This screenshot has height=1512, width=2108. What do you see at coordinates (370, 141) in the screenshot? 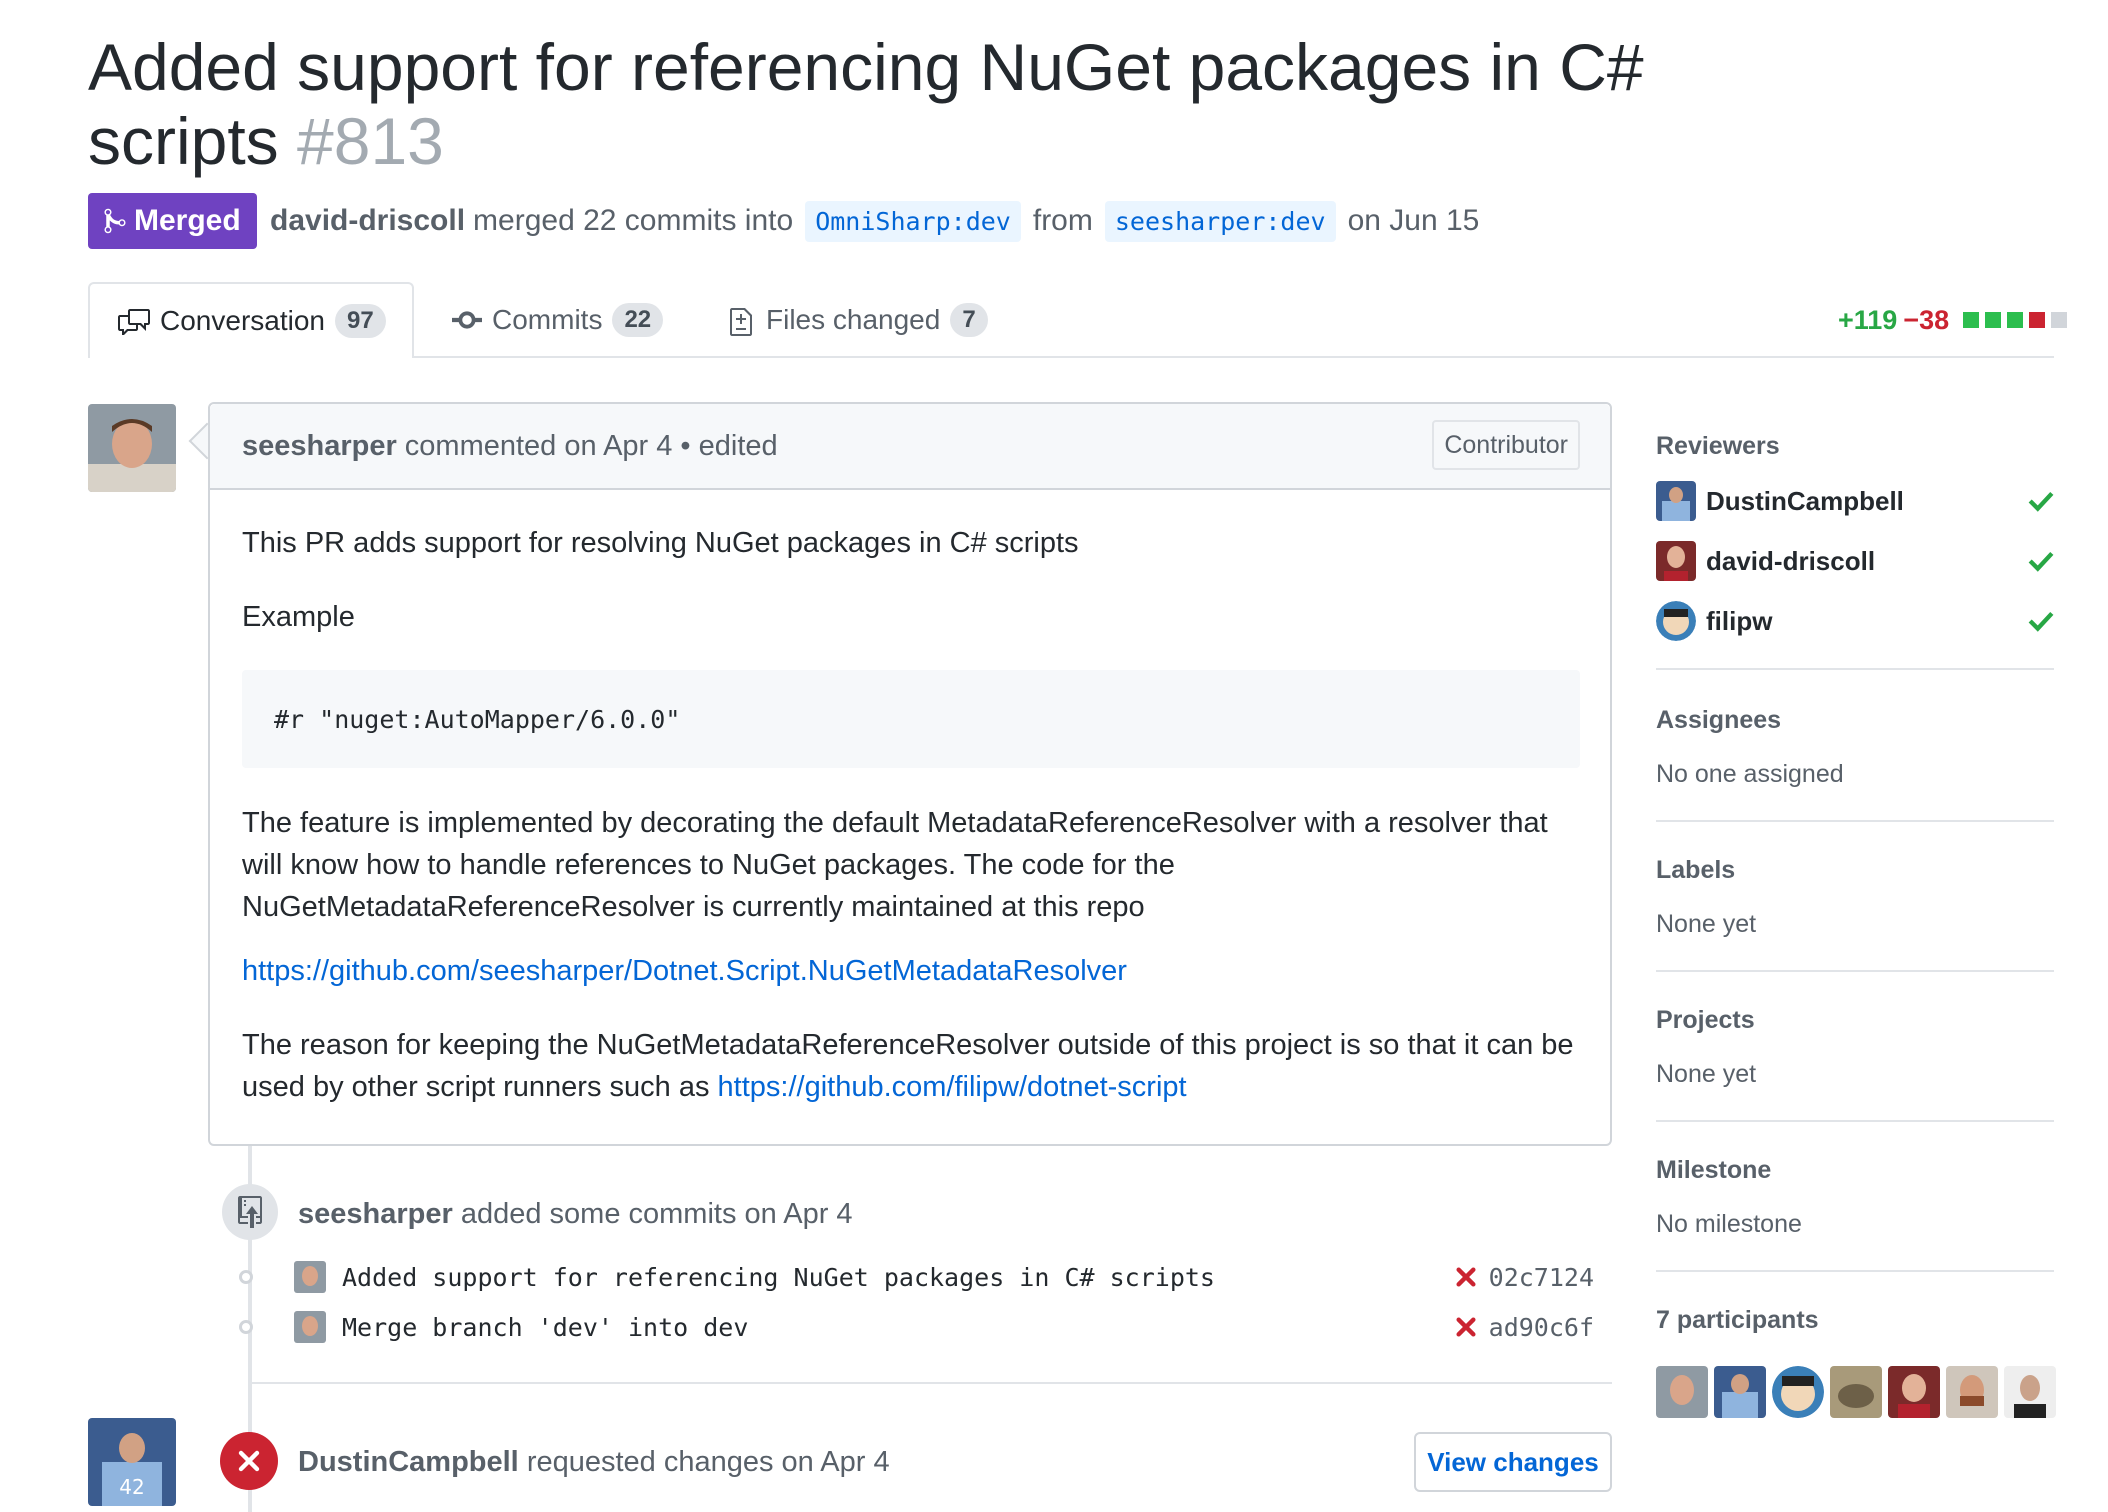
I see `pr-number: #813` at bounding box center [370, 141].